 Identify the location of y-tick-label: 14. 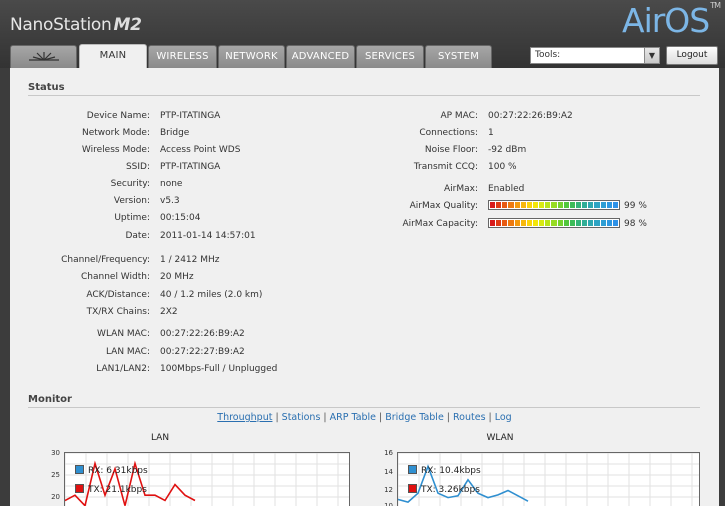
(388, 472).